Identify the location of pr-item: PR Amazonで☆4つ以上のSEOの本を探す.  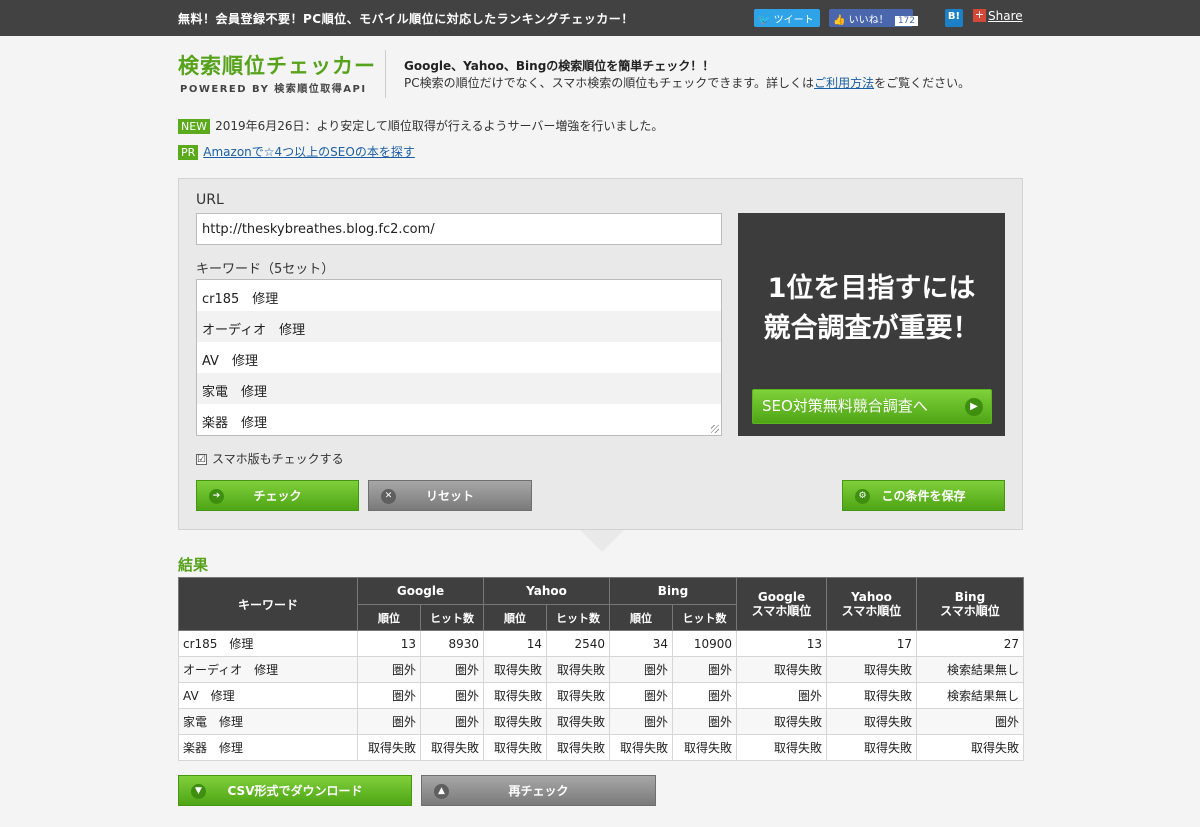
(296, 151).